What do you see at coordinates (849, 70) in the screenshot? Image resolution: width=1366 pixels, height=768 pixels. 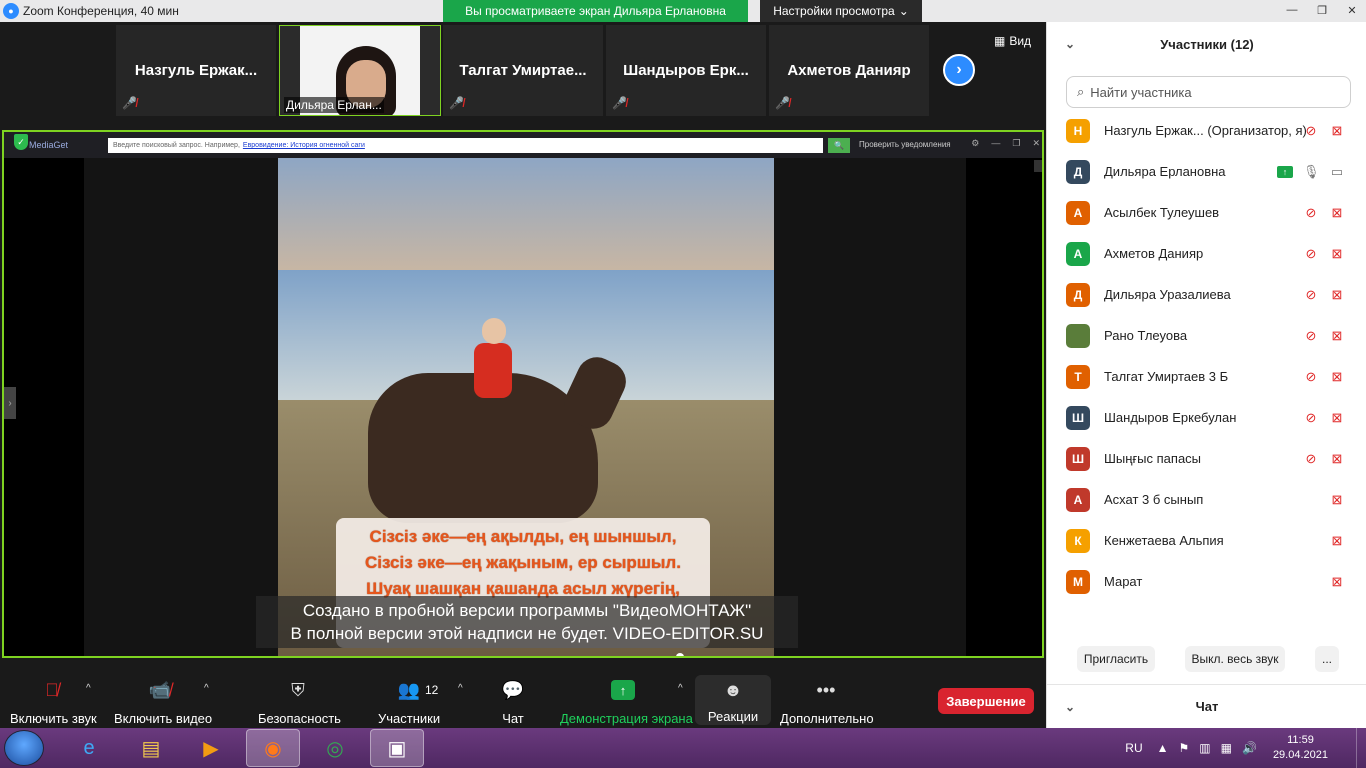 I see `video-tile: Ахметов Данияр 🎤̸` at bounding box center [849, 70].